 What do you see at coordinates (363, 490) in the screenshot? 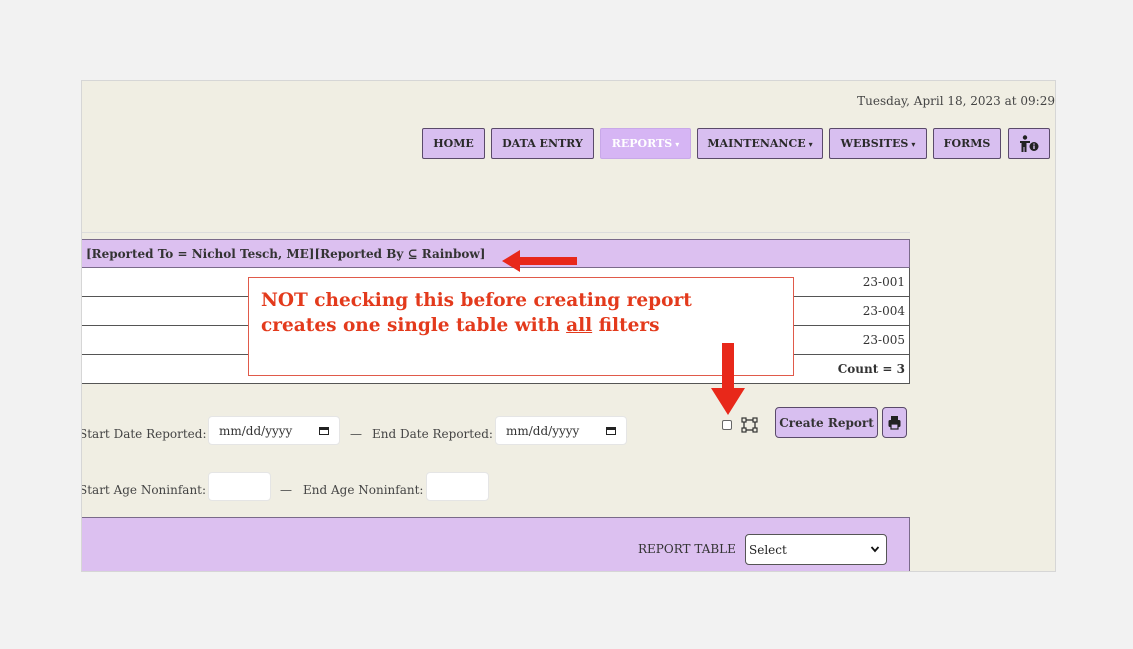
I see `end-age-label: End Age Noninfant:` at bounding box center [363, 490].